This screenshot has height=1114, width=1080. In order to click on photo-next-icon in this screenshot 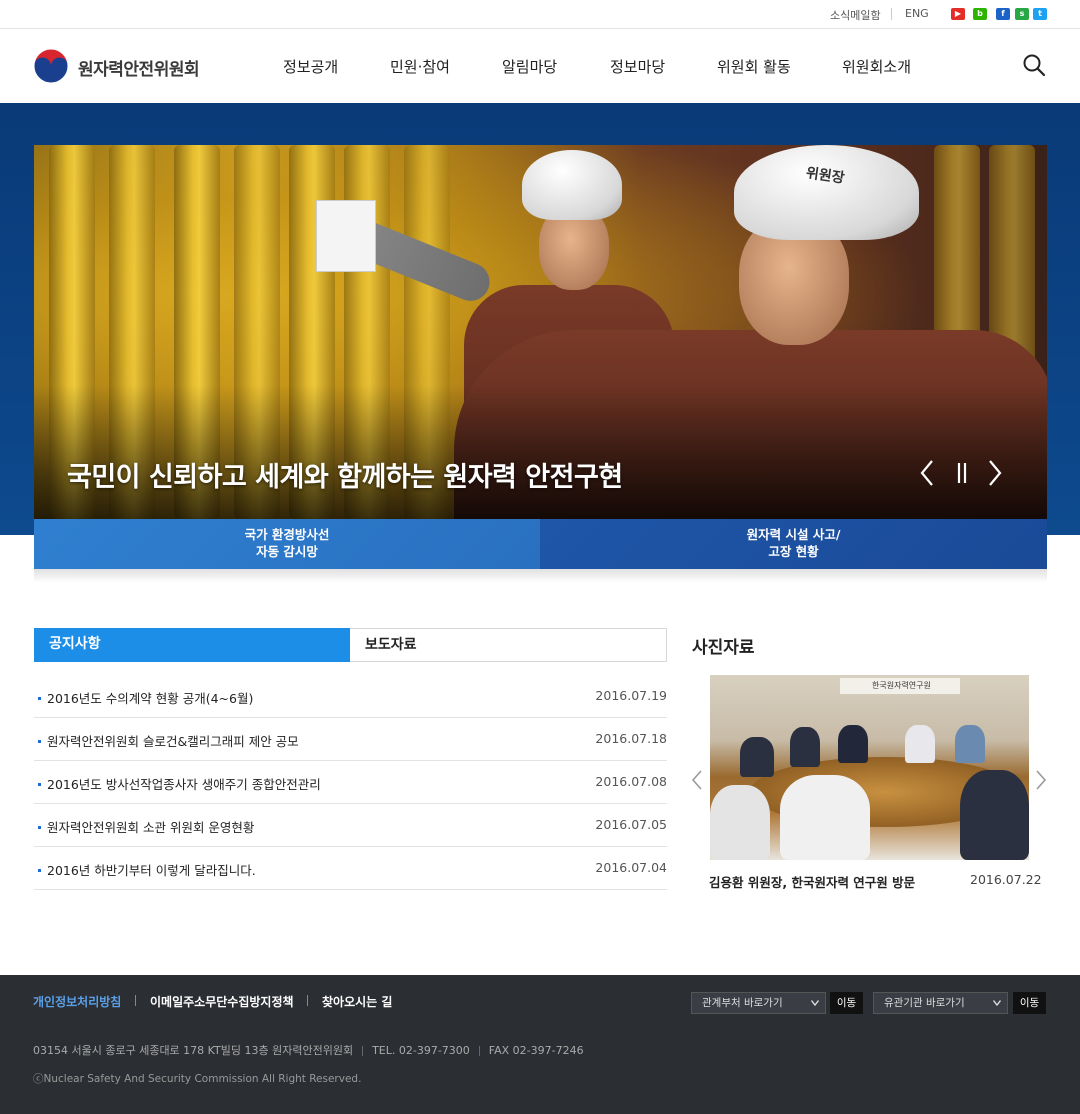, I will do `click(1041, 780)`.